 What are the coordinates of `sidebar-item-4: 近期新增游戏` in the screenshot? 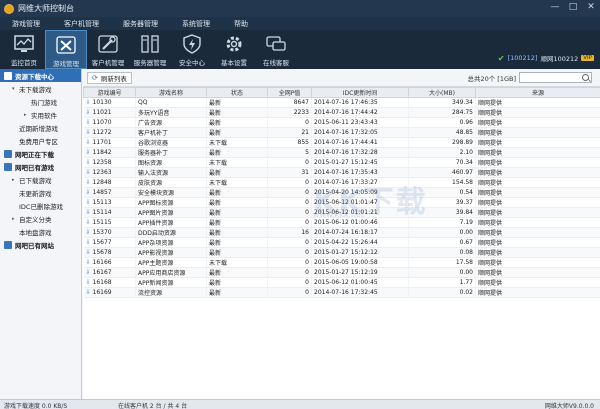 It's located at (40, 127).